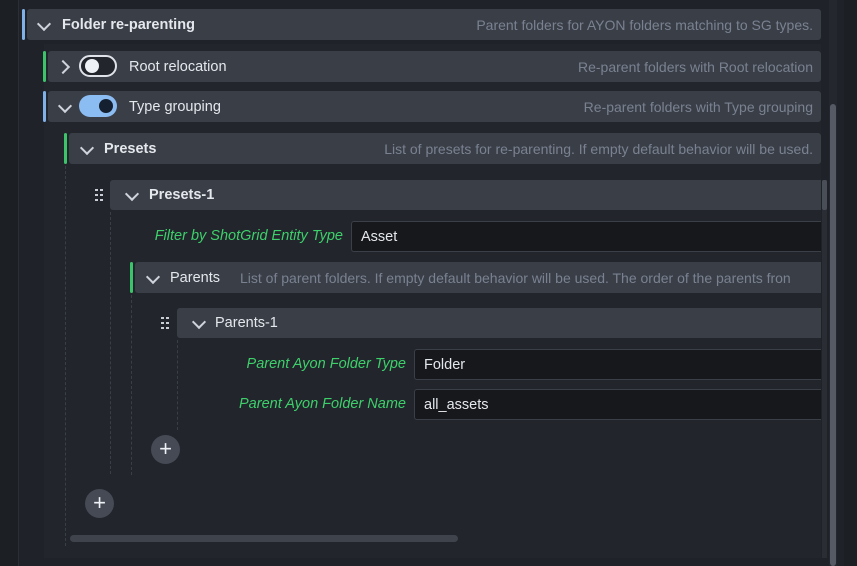 The image size is (857, 566). Describe the element at coordinates (264, 538) in the screenshot. I see `horizontal-scrollbar` at that location.